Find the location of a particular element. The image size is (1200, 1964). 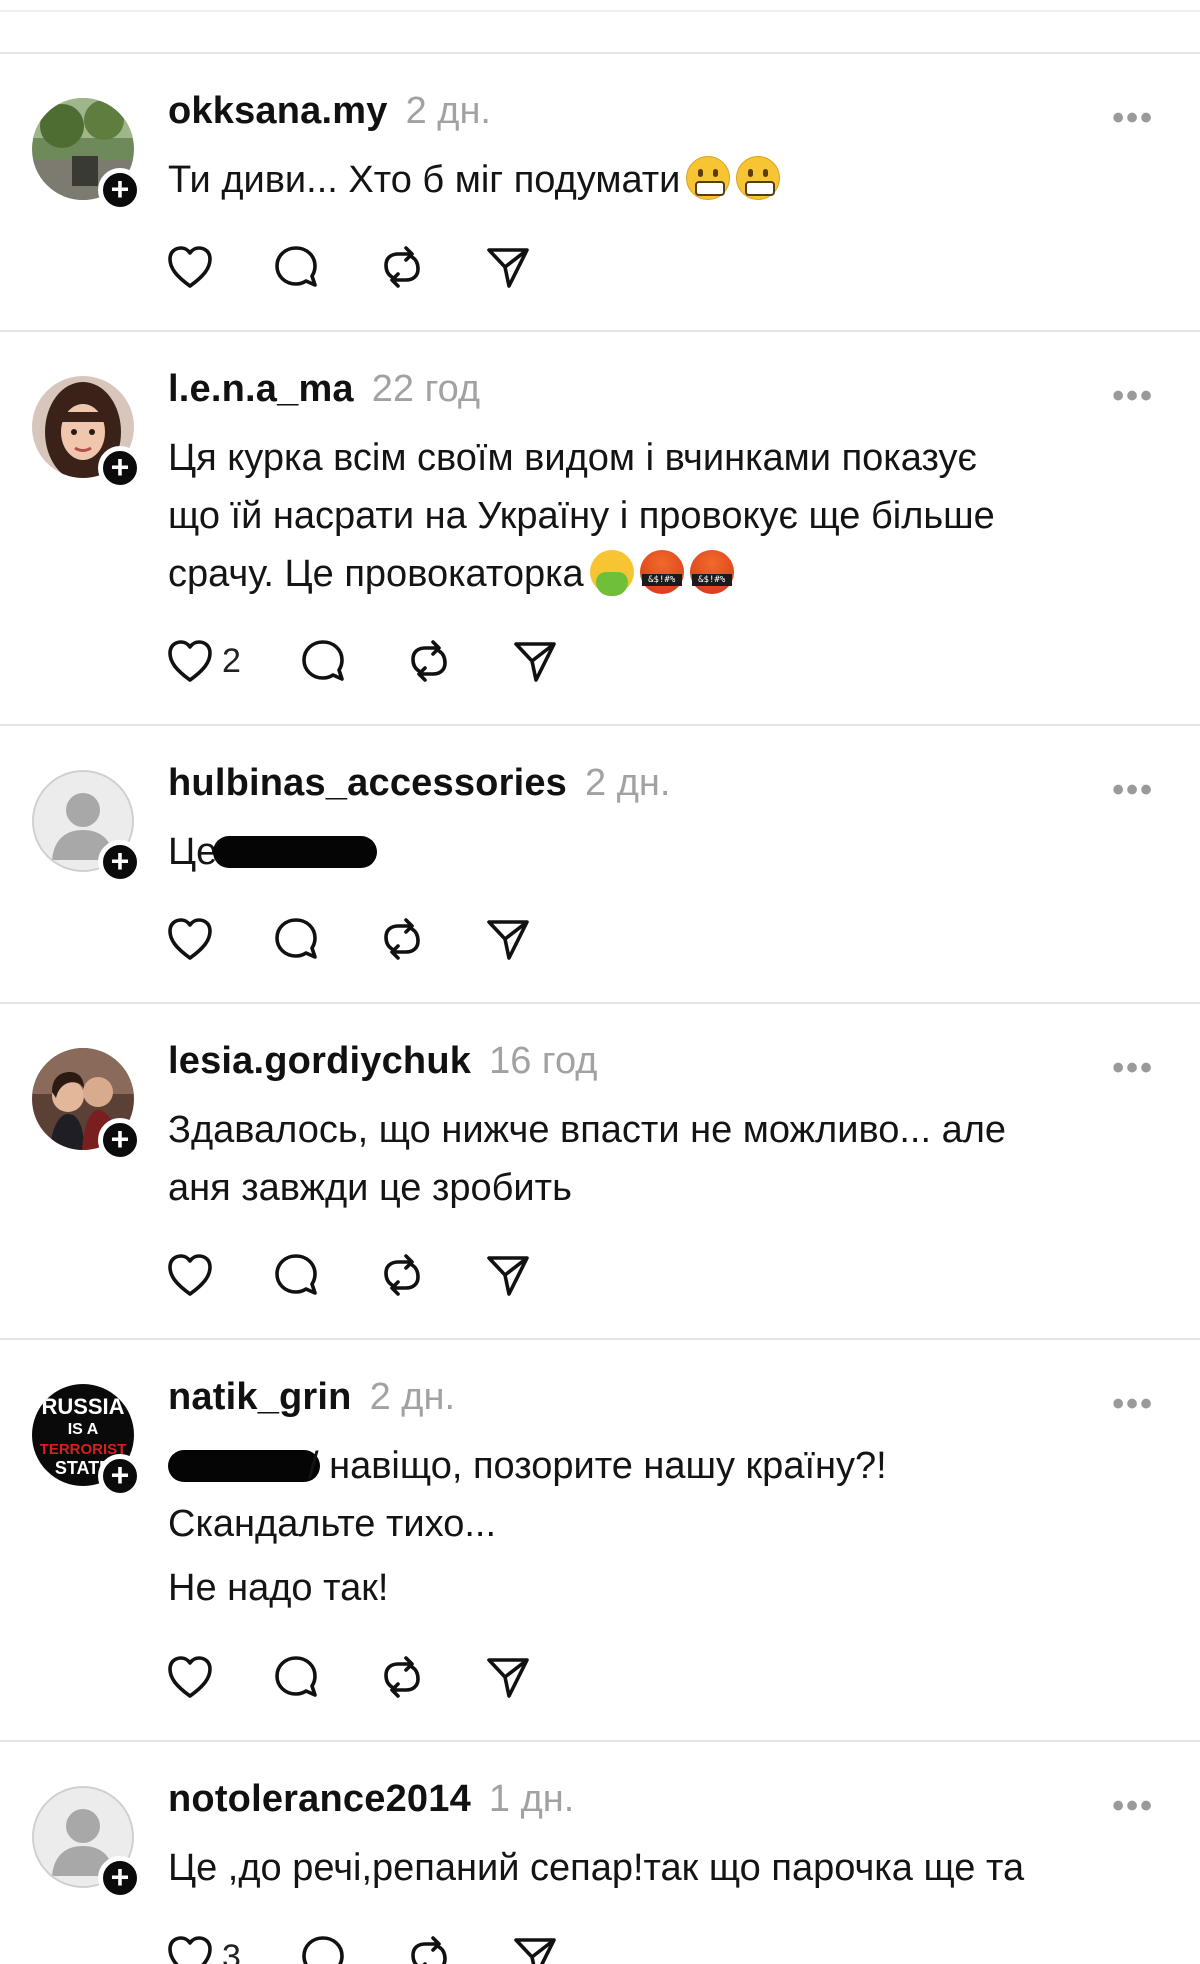

timestamp: 16 год is located at coordinates (543, 1061).